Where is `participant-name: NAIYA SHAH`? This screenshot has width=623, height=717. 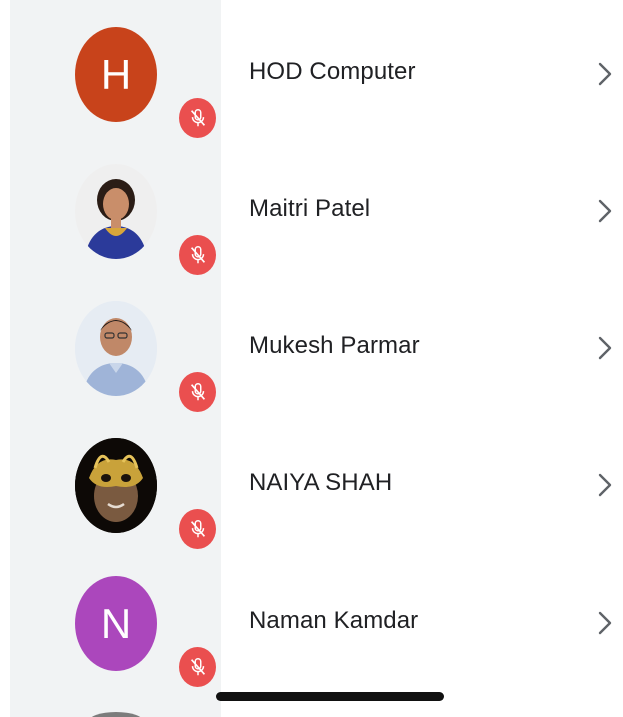
participant-name: NAIYA SHAH is located at coordinates (321, 482).